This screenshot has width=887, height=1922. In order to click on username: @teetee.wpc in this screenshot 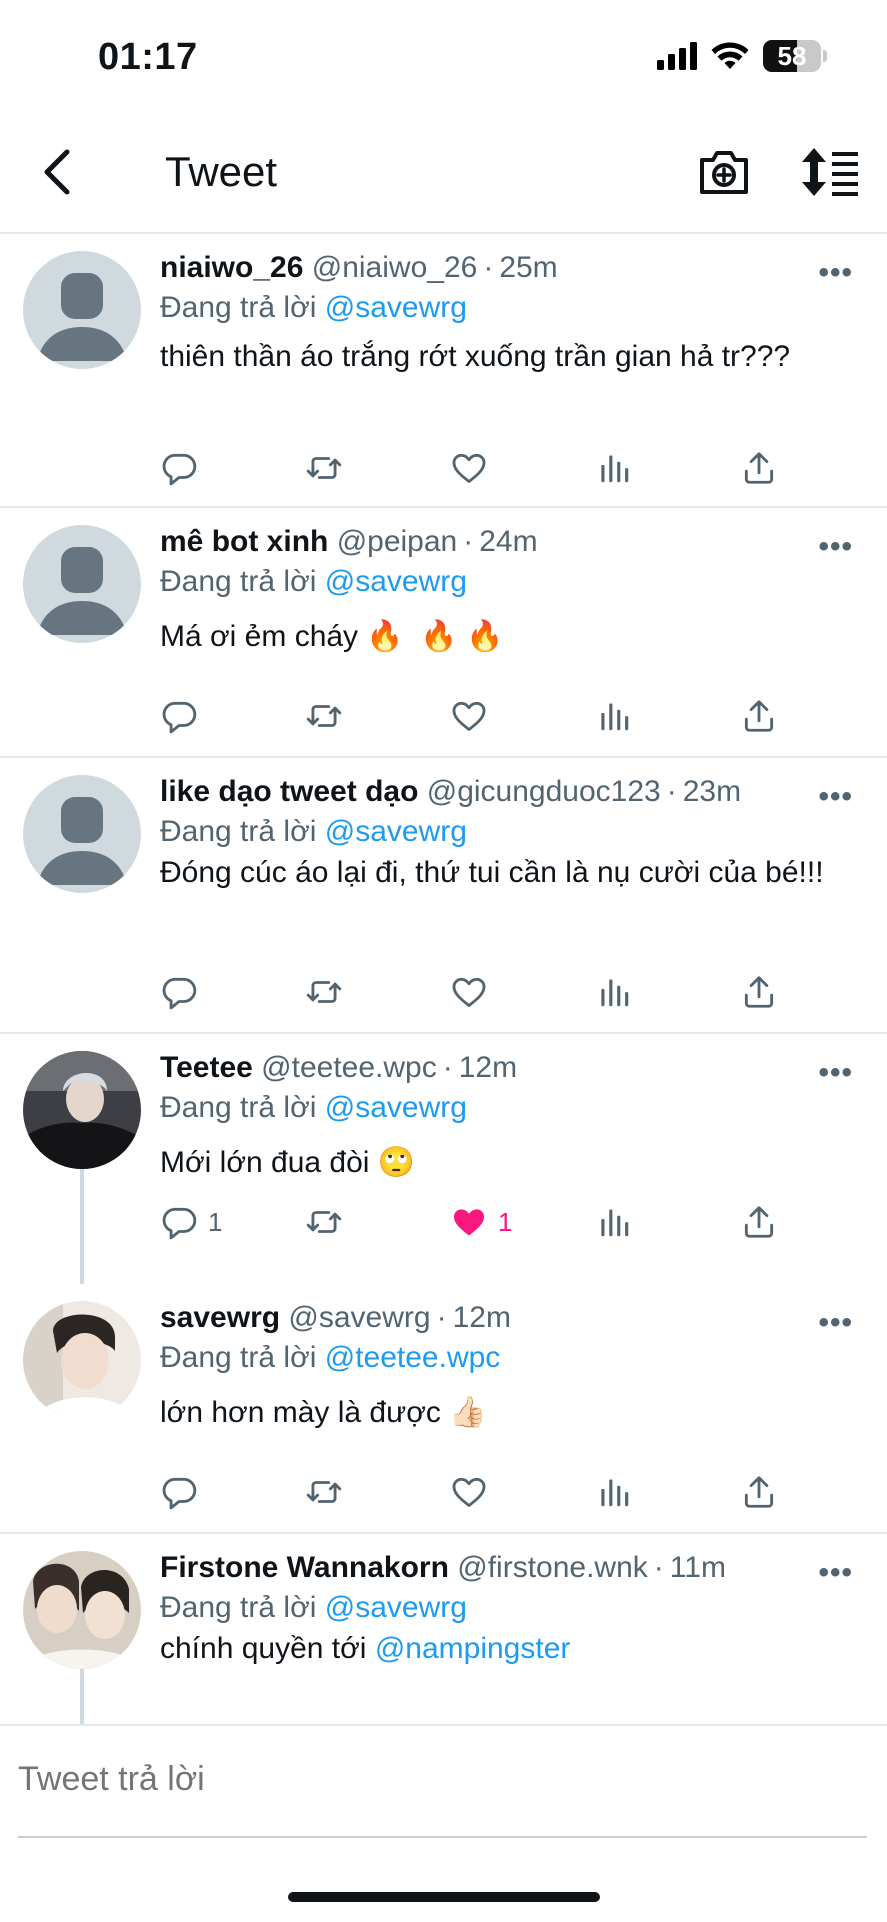, I will do `click(349, 1067)`.